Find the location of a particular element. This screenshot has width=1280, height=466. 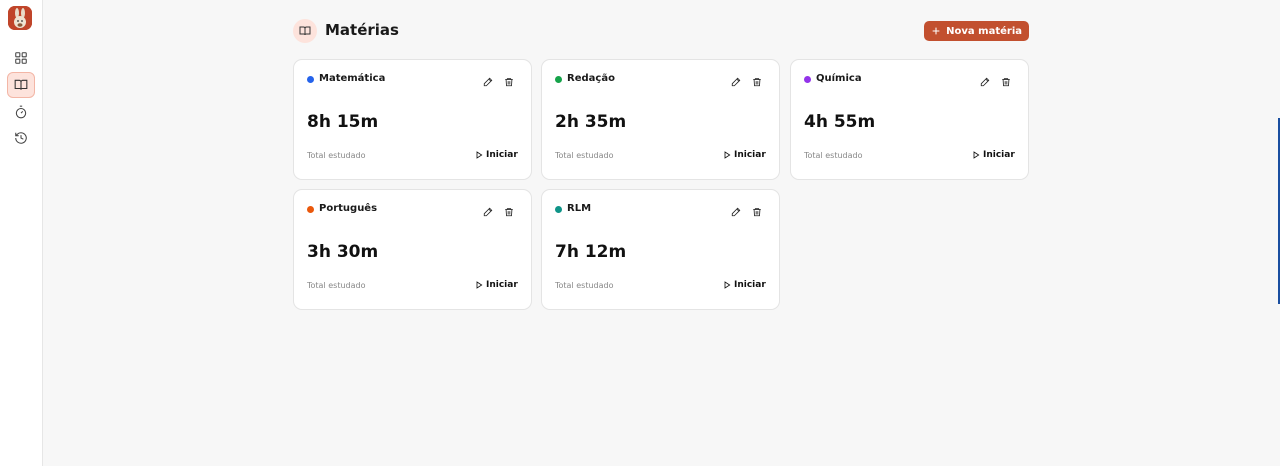

new-subject-button: Nova matéria is located at coordinates (976, 31).